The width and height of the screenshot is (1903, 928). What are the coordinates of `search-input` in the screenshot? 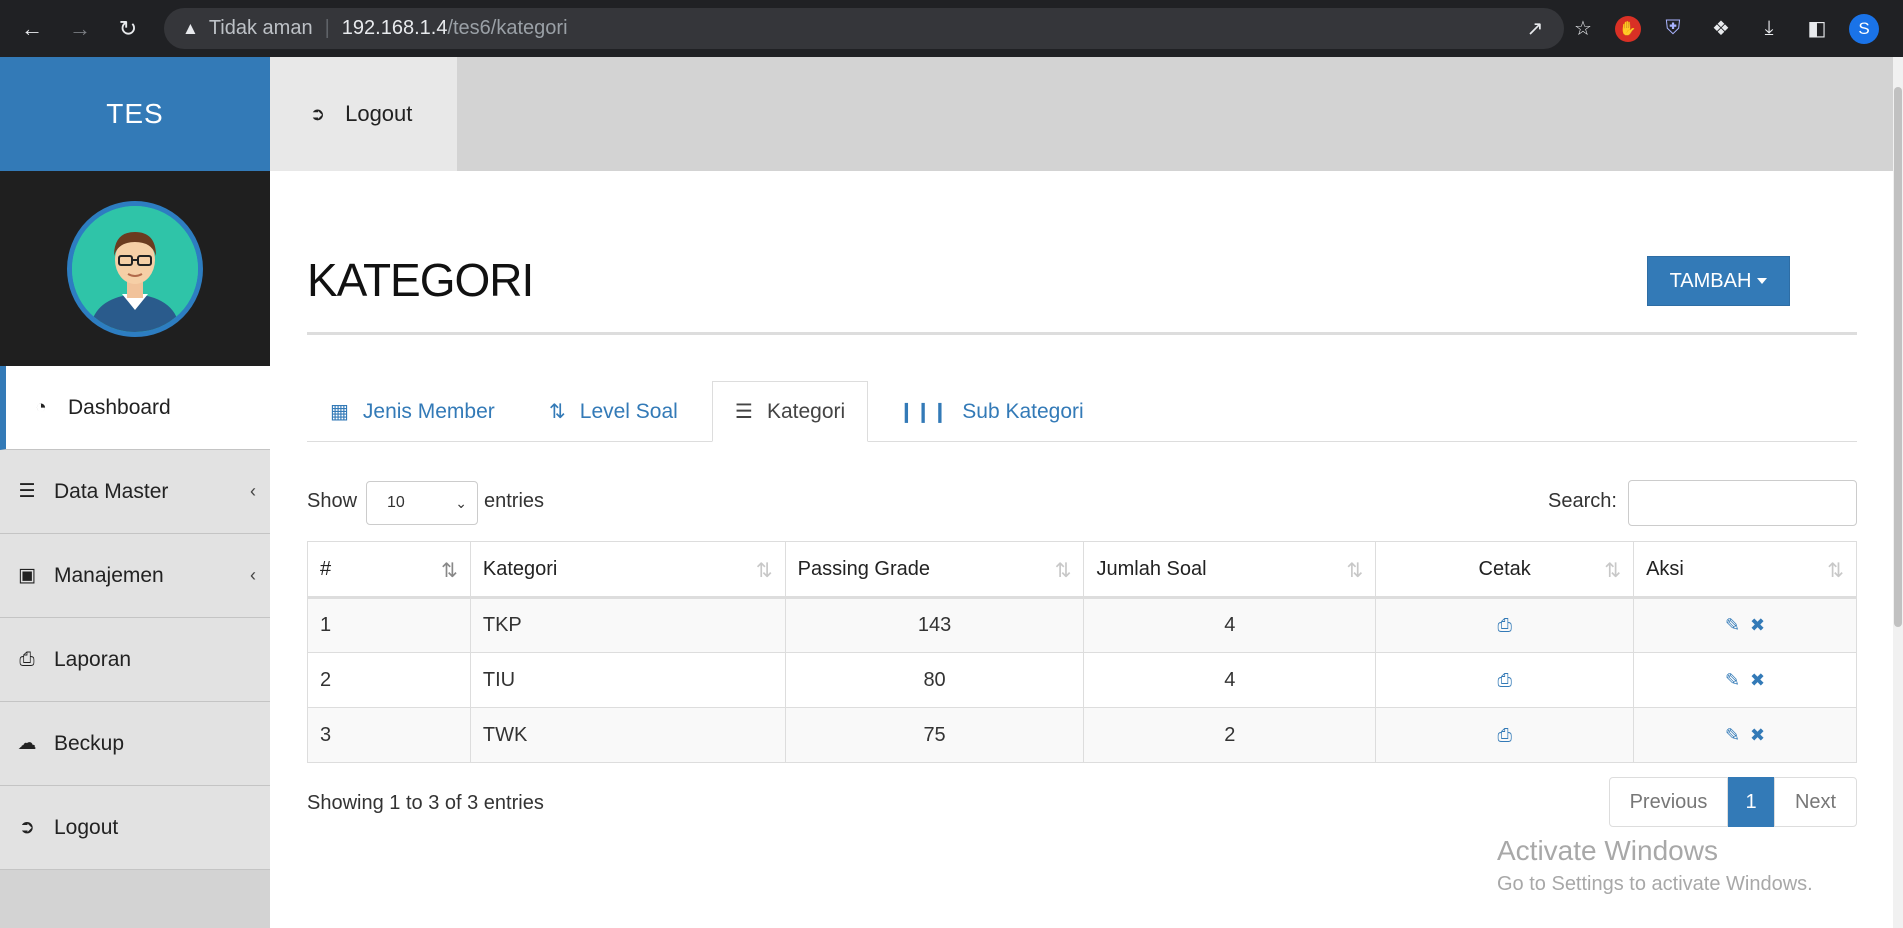 It's located at (1742, 503).